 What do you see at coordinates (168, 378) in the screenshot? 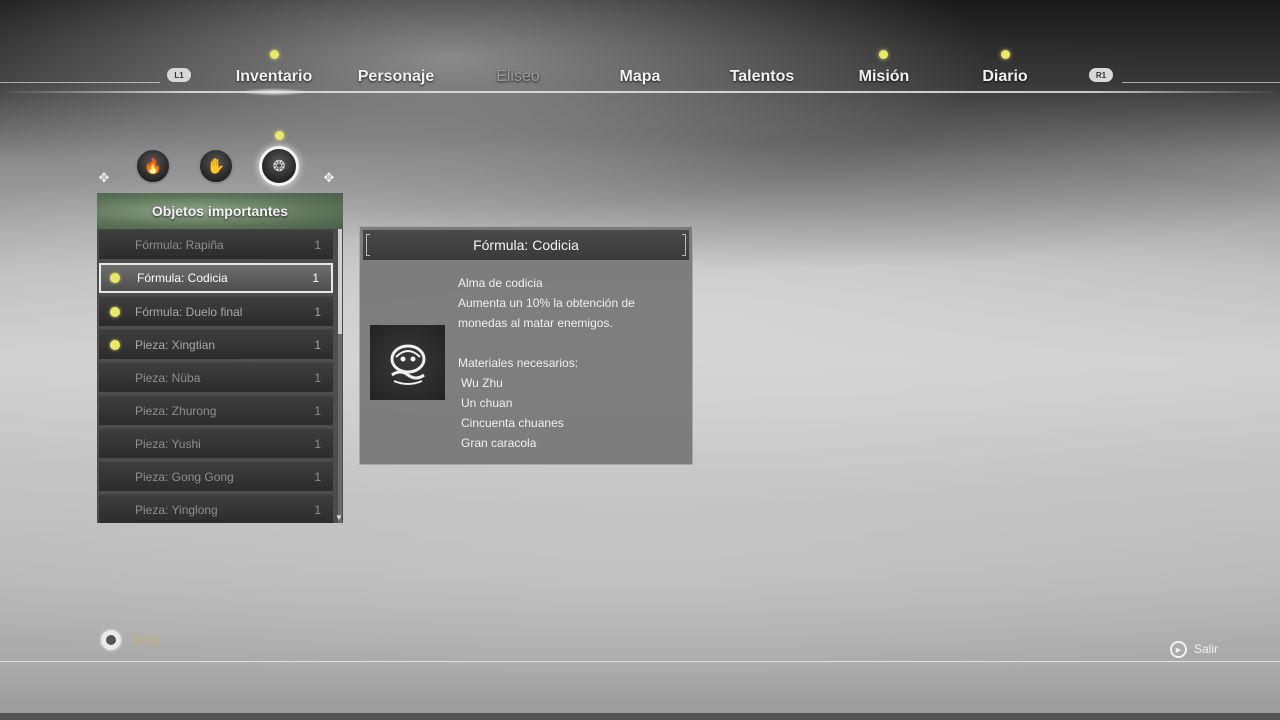
I see `list-item-name: Pieza: Nüba` at bounding box center [168, 378].